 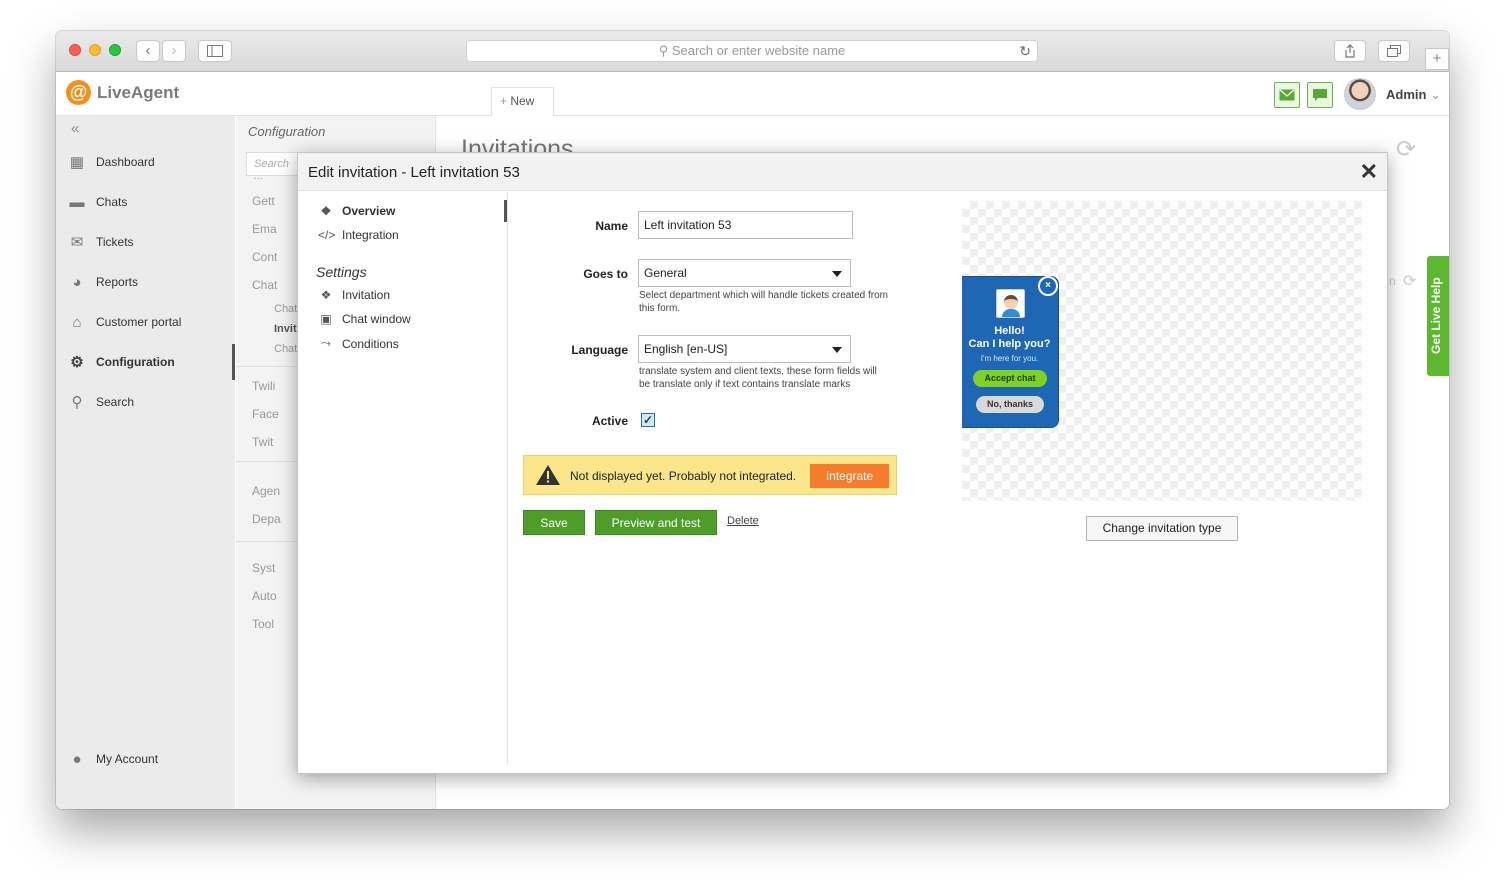 What do you see at coordinates (554, 522) in the screenshot?
I see `save-button: Save` at bounding box center [554, 522].